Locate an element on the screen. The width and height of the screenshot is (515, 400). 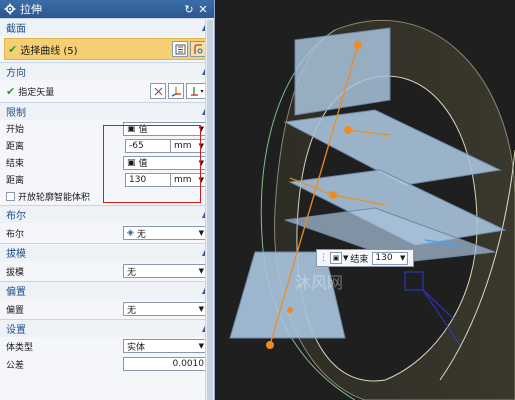
draft-header: 拔模 ▲ is located at coordinates (107, 252).